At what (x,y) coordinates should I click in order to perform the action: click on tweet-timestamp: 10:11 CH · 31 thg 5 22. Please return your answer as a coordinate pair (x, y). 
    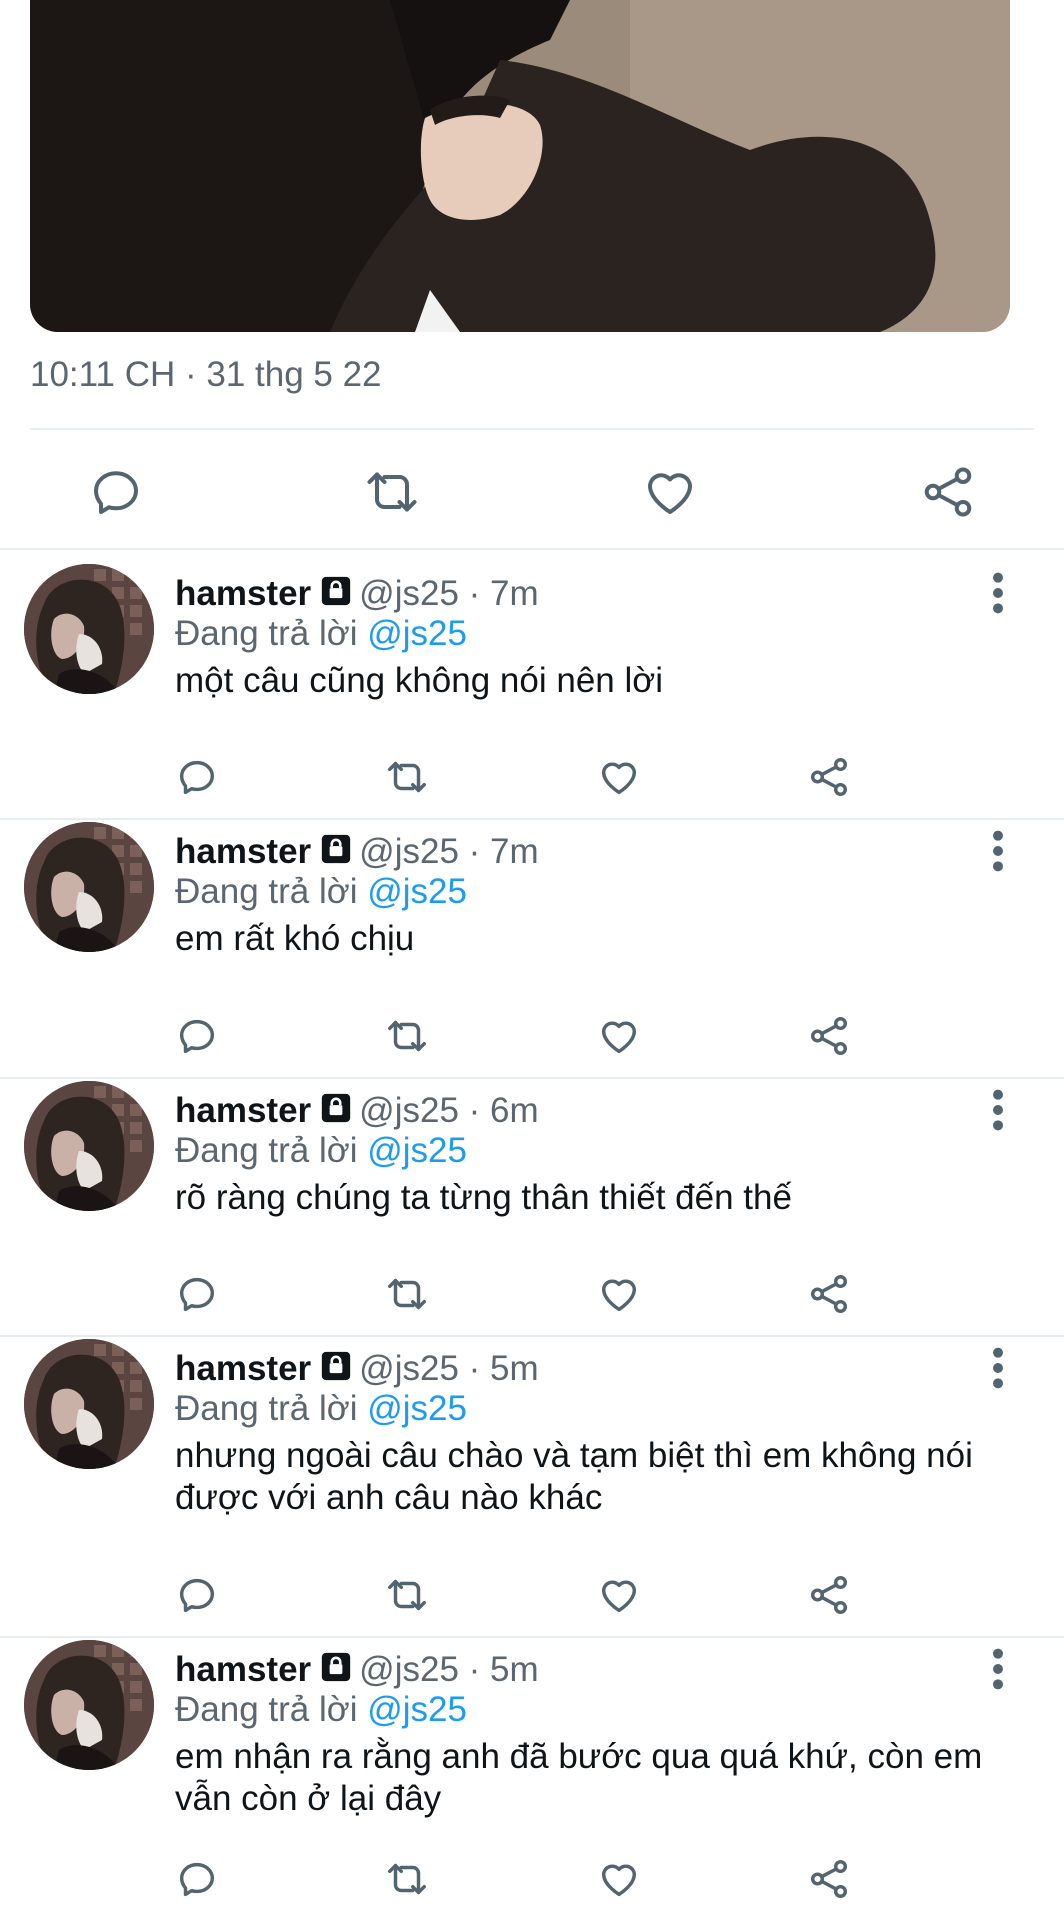
    Looking at the image, I should click on (206, 374).